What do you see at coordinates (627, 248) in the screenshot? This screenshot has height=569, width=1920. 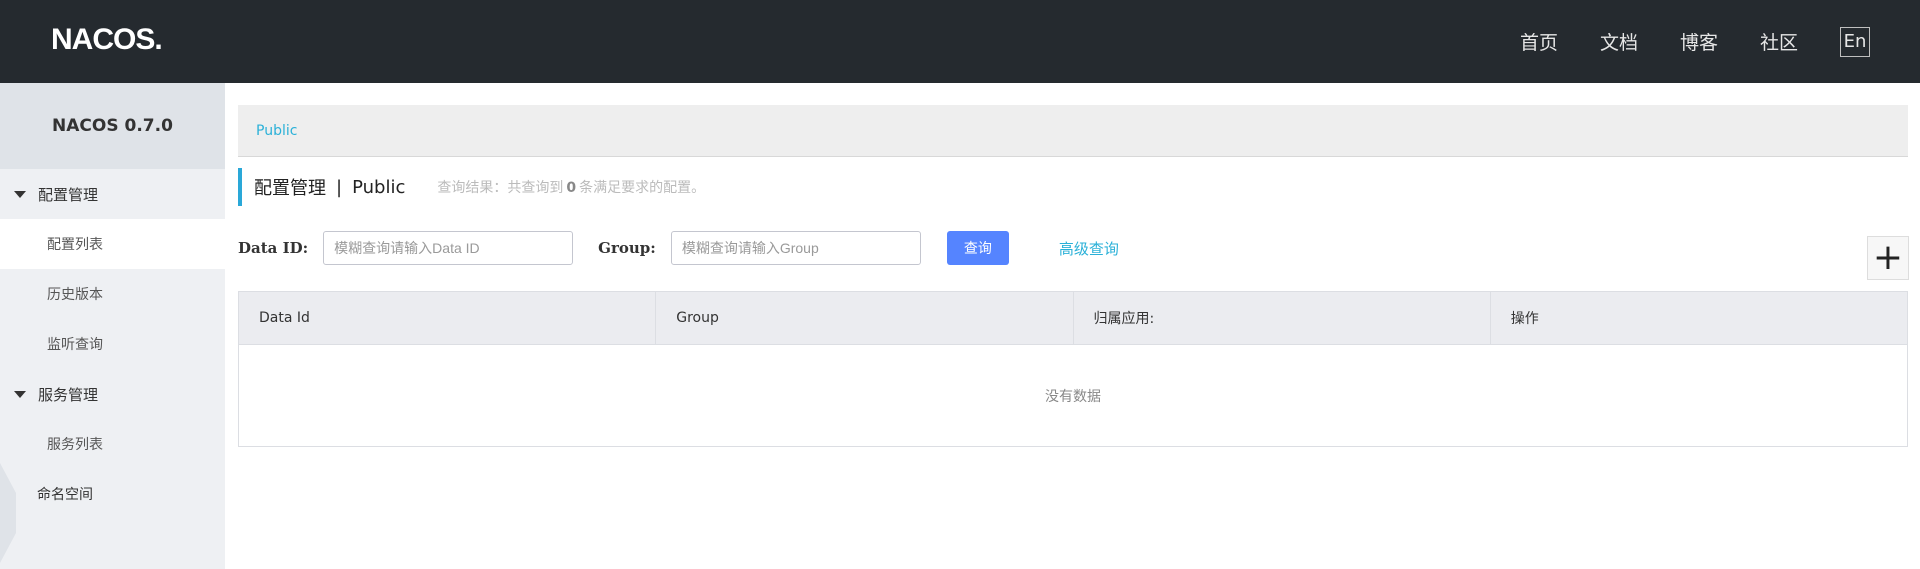 I see `group-label: Group:` at bounding box center [627, 248].